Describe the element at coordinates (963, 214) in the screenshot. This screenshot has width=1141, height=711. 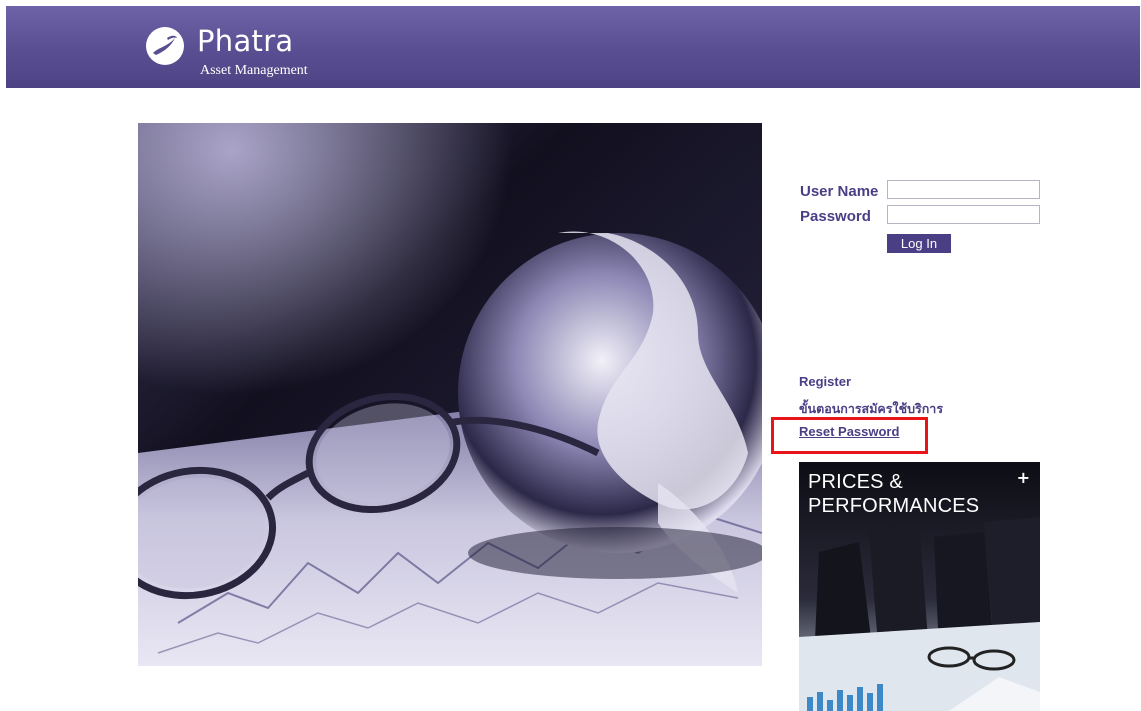
I see `password-input` at that location.